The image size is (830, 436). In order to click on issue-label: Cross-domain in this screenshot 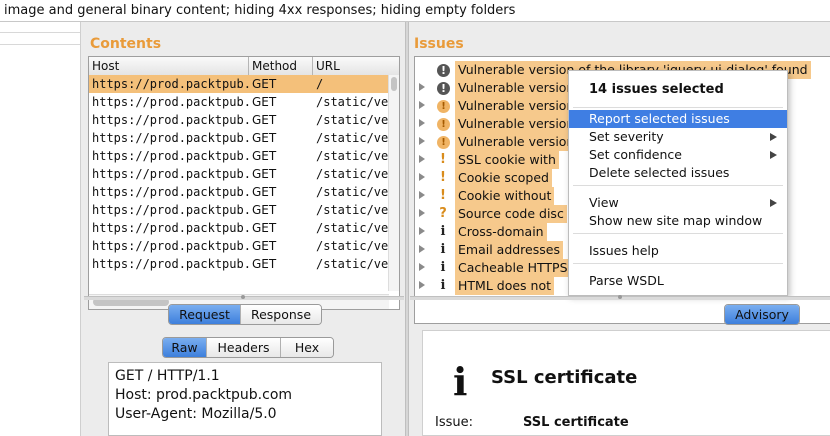, I will do `click(501, 232)`.